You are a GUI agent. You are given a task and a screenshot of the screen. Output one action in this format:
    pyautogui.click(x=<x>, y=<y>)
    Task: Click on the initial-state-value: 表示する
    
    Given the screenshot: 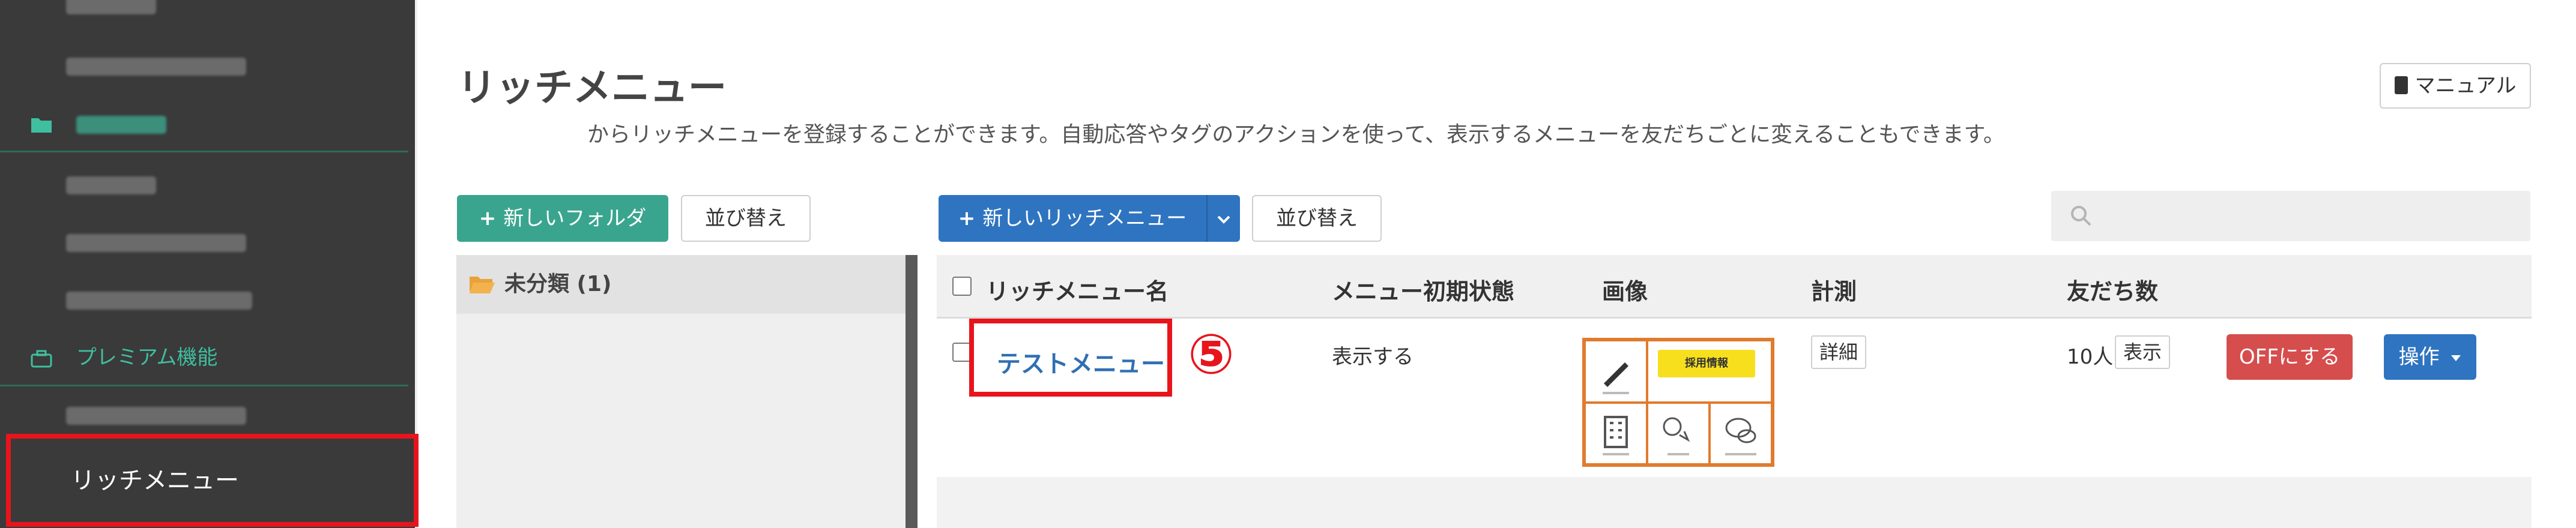 What is the action you would take?
    pyautogui.click(x=1372, y=357)
    